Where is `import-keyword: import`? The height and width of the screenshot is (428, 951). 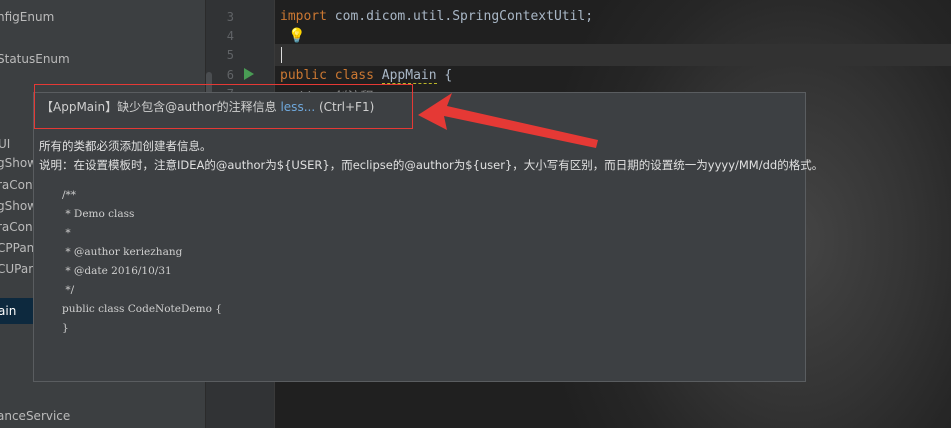 import-keyword: import is located at coordinates (303, 16).